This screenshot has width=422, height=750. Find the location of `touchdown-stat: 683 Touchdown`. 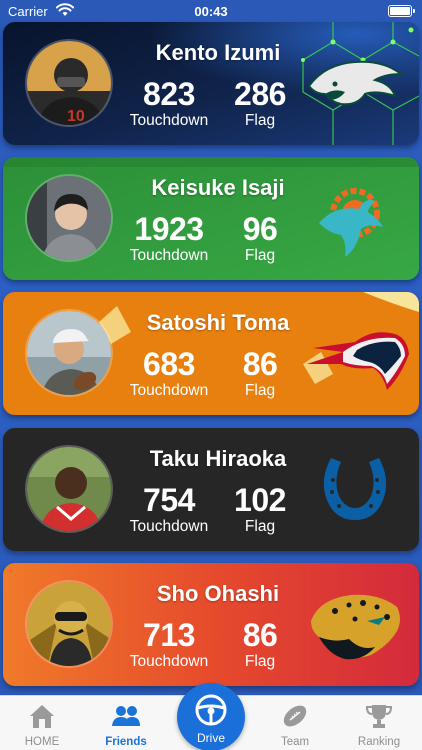

touchdown-stat: 683 Touchdown is located at coordinates (169, 373).